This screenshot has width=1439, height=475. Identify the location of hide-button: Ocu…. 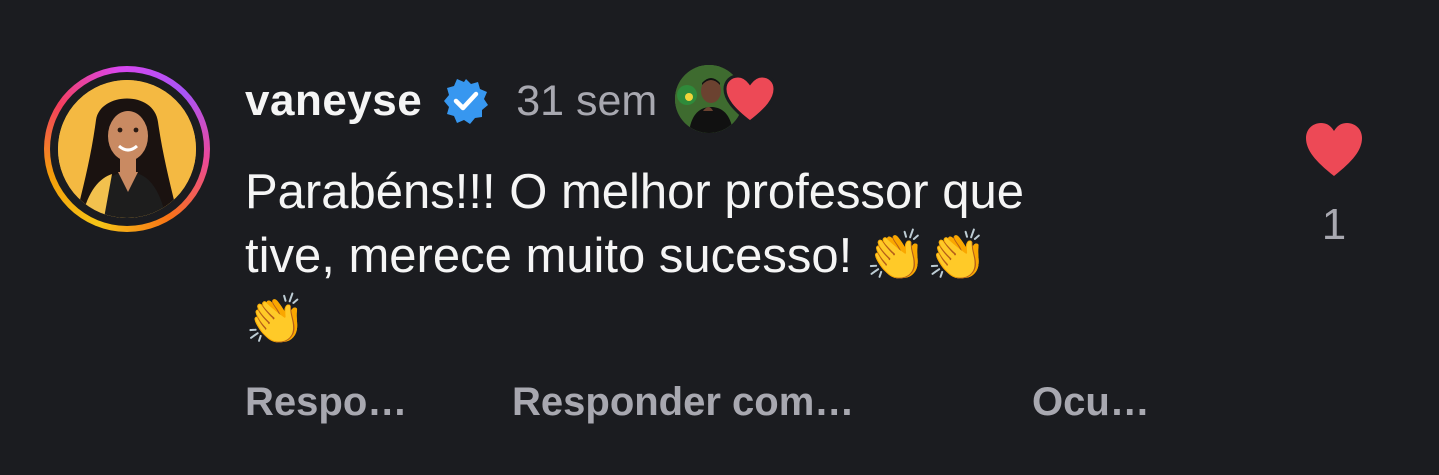
(1091, 402).